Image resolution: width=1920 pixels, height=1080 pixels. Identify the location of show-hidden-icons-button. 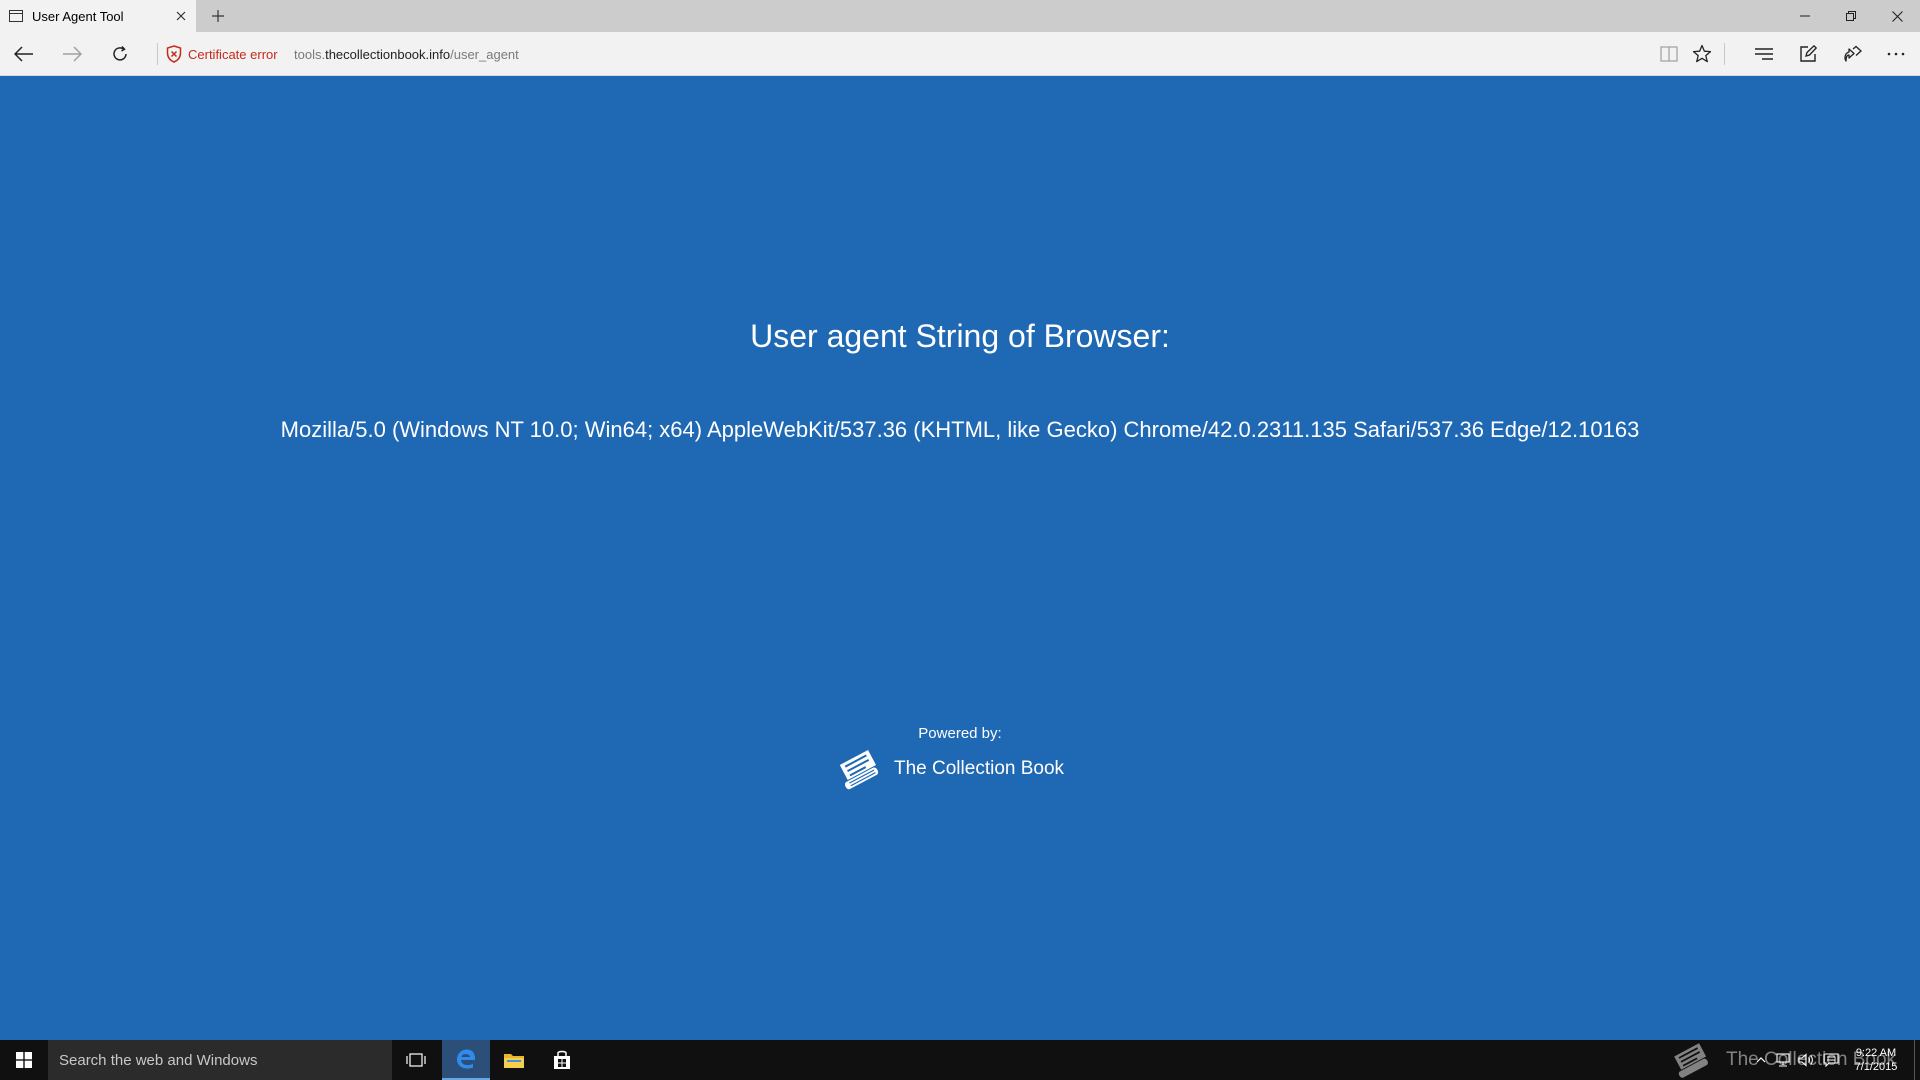
(1761, 1060).